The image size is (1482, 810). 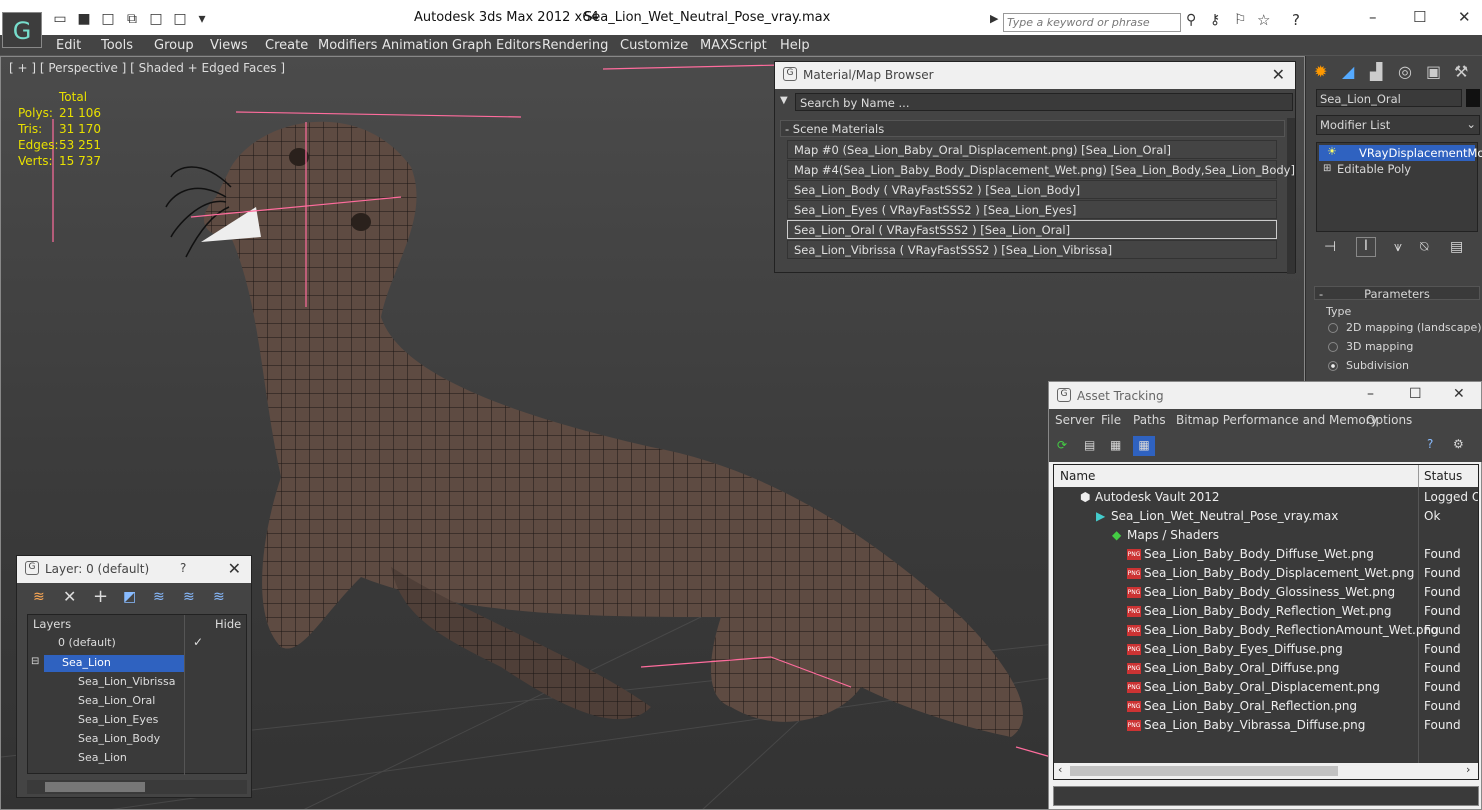 I want to click on favorites-star-icon: ☆, so click(x=1263, y=20).